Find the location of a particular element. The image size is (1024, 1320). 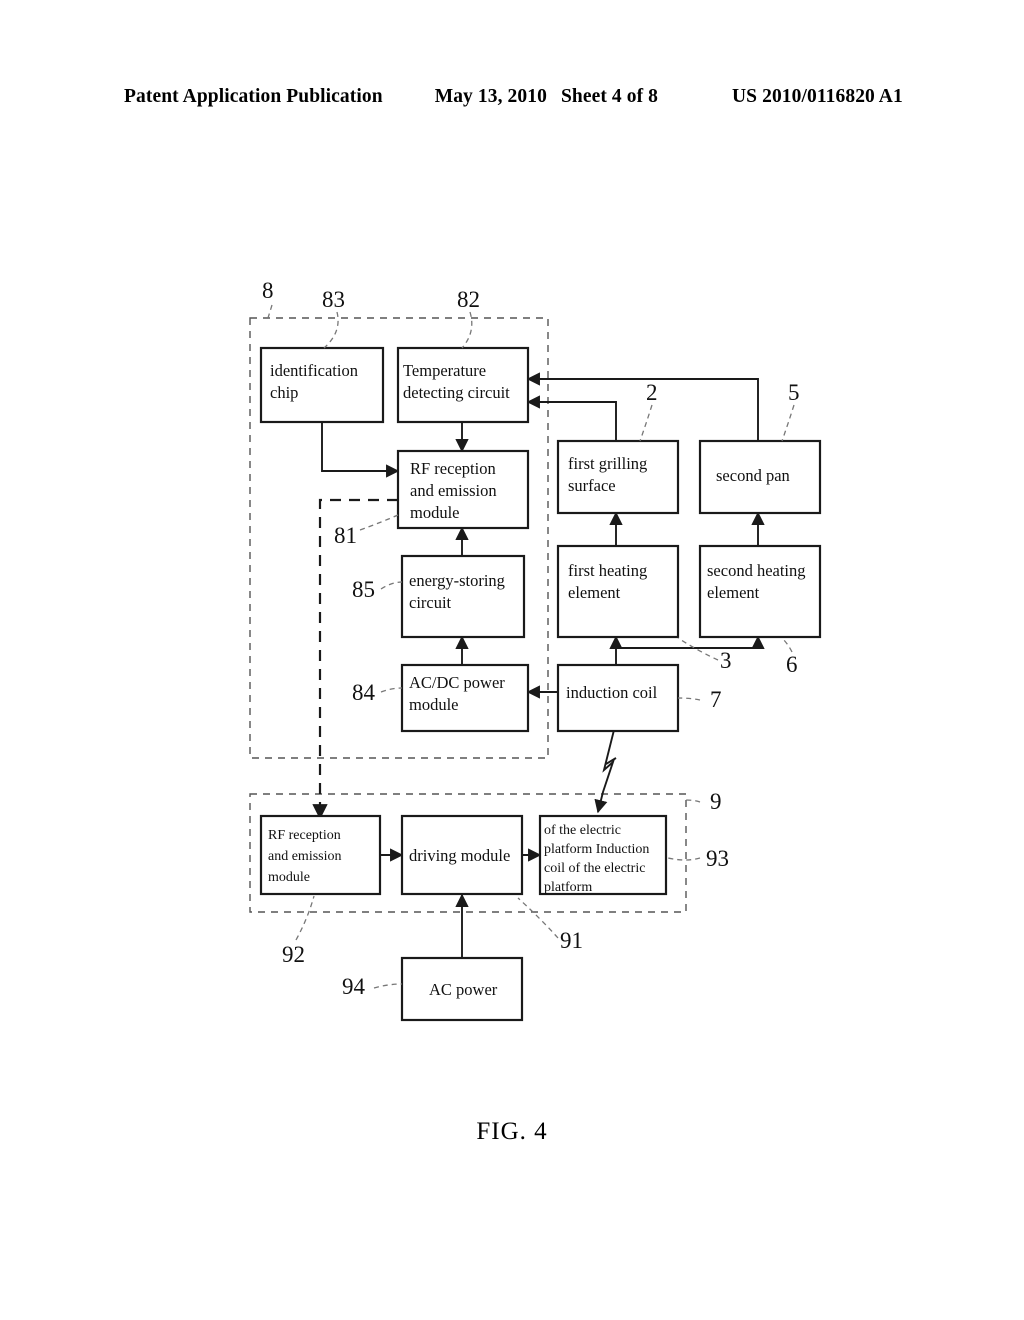

node-rf-module-lower-label-line3: module is located at coordinates (289, 877).